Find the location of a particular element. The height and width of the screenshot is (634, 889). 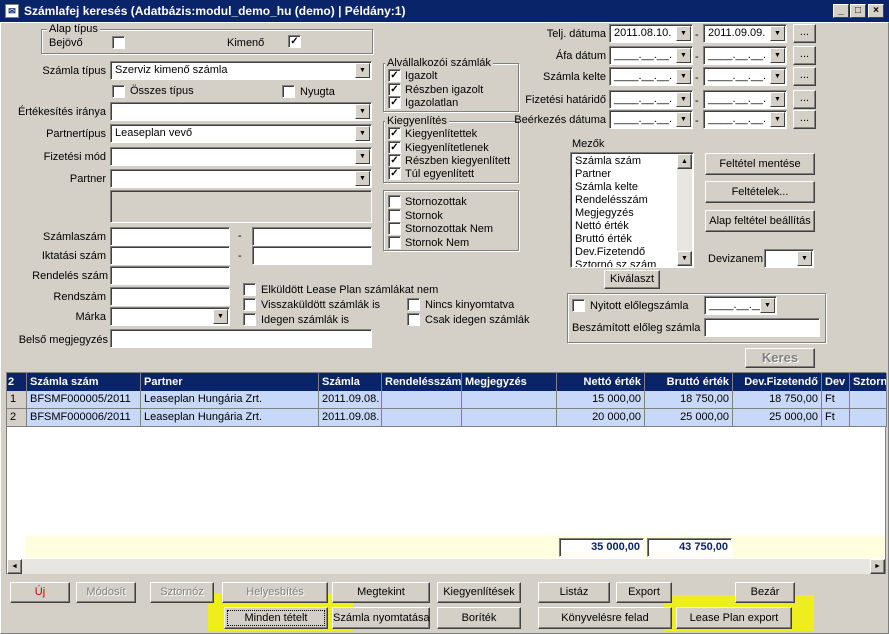

partner-select: ▼ is located at coordinates (241, 178).